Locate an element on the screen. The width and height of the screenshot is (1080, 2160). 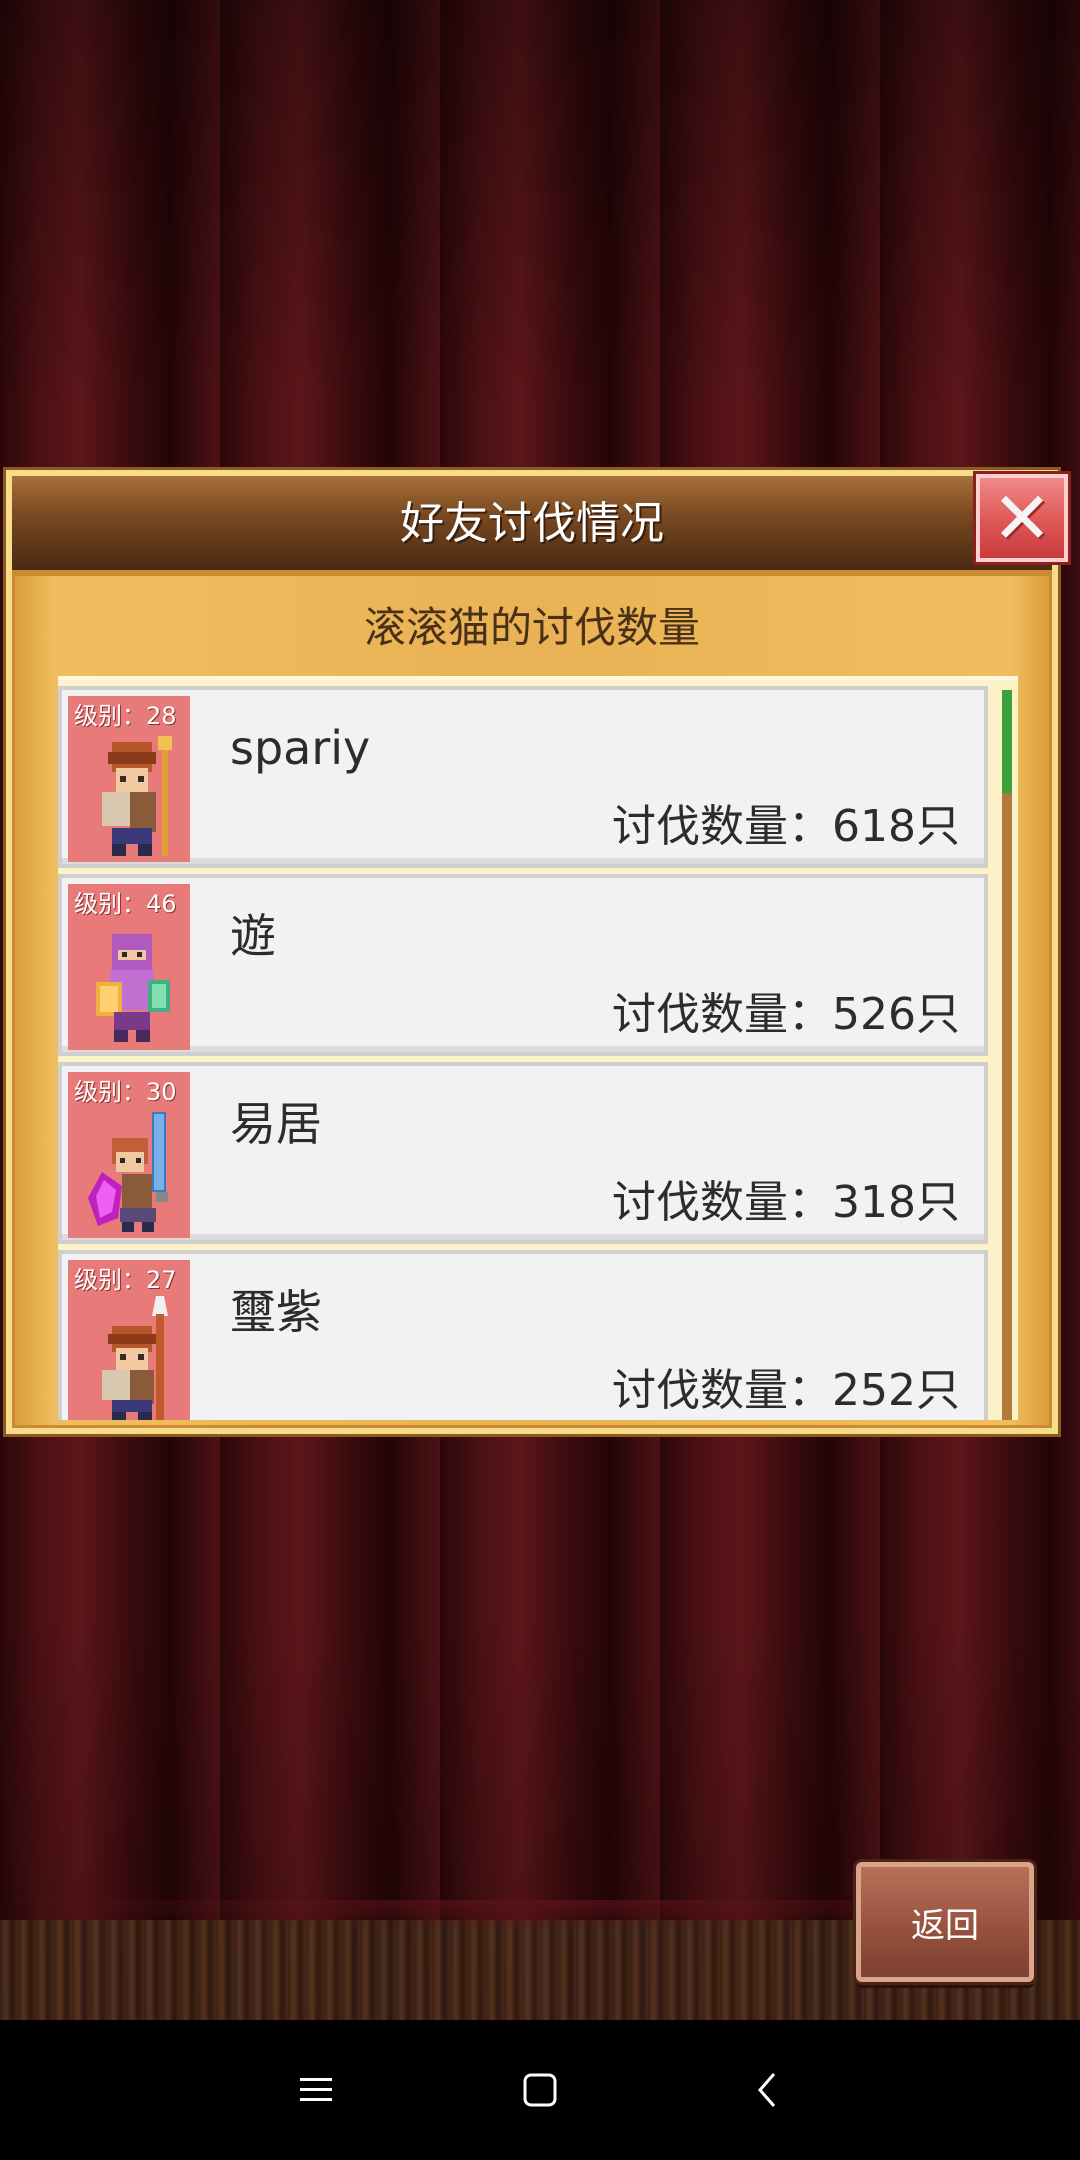
kill-count: 讨伐数量：618只 is located at coordinates (786, 826).